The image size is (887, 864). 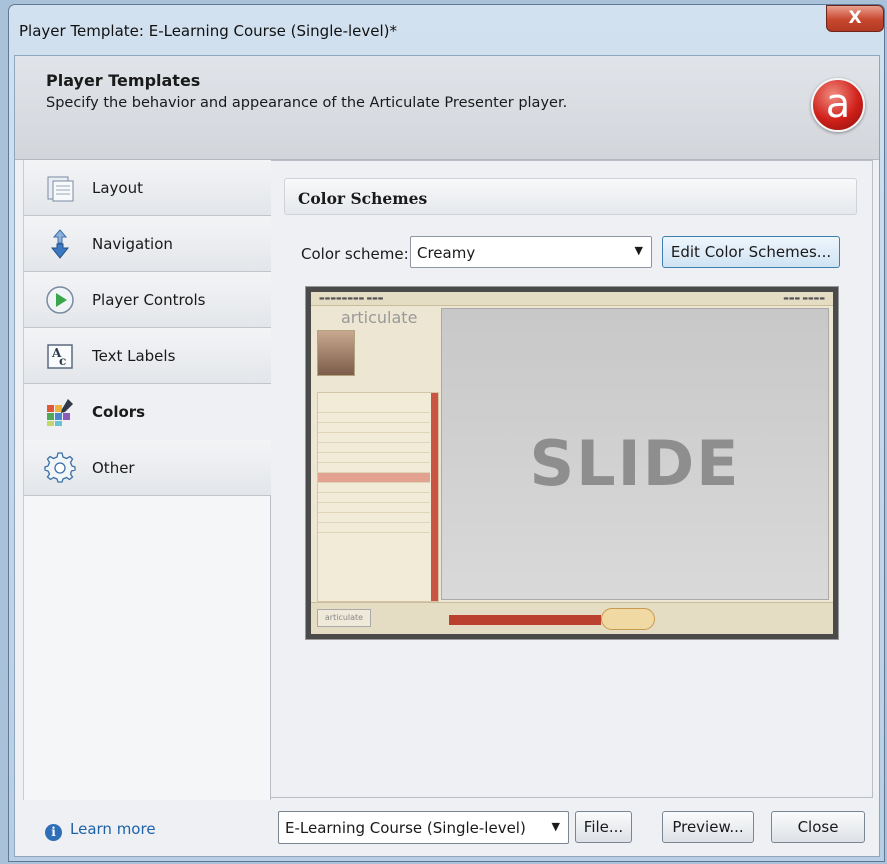 I want to click on sidebar-item-label: Other, so click(x=113, y=468).